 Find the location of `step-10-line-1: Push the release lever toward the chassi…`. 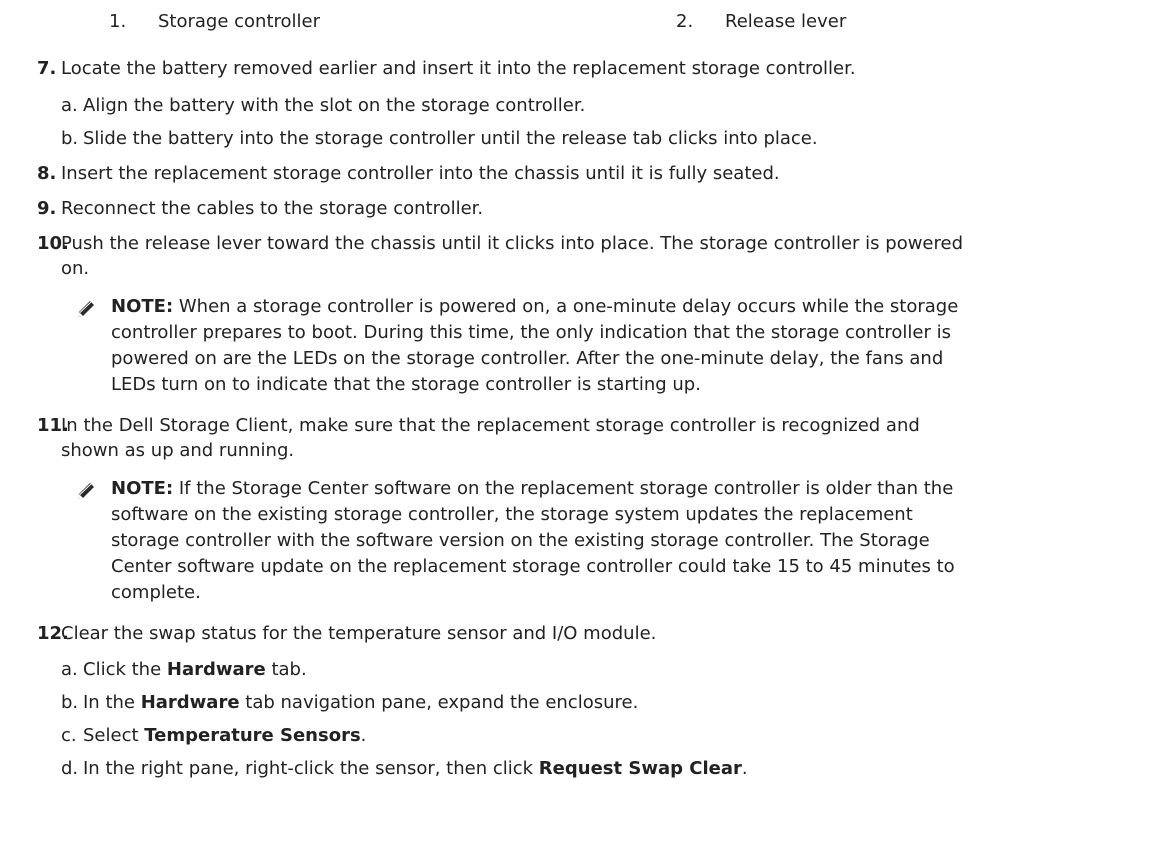

step-10-line-1: Push the release lever toward the chassi… is located at coordinates (512, 243).